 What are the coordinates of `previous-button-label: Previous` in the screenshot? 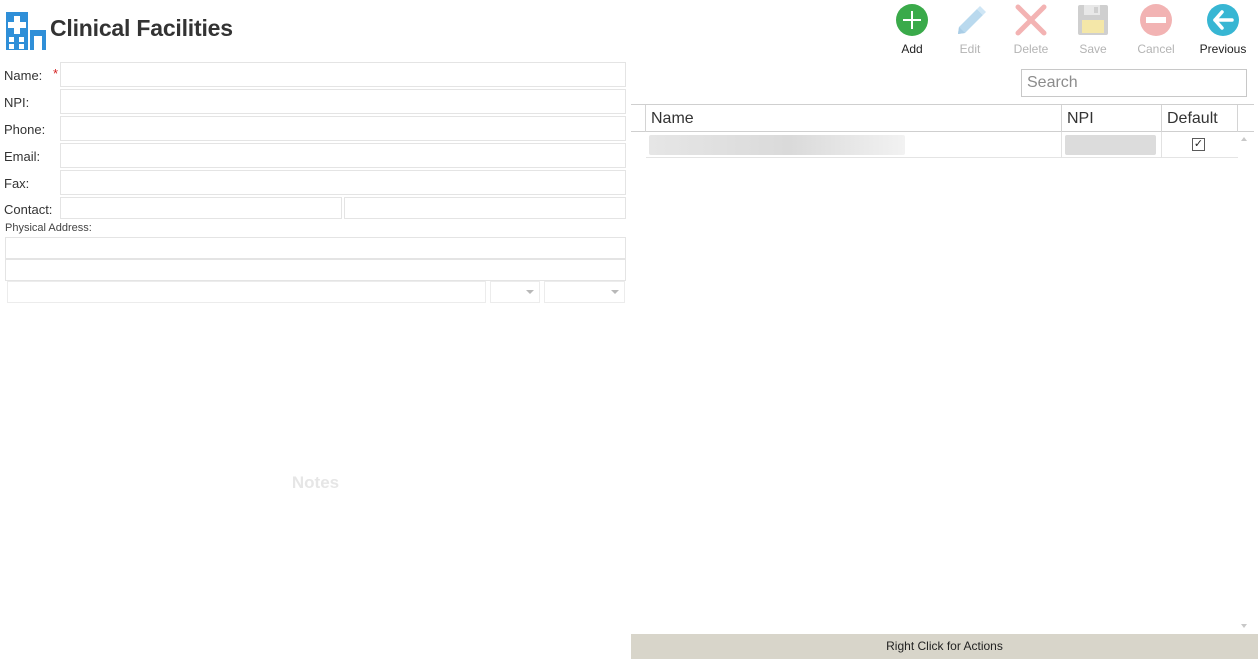 It's located at (1223, 49).